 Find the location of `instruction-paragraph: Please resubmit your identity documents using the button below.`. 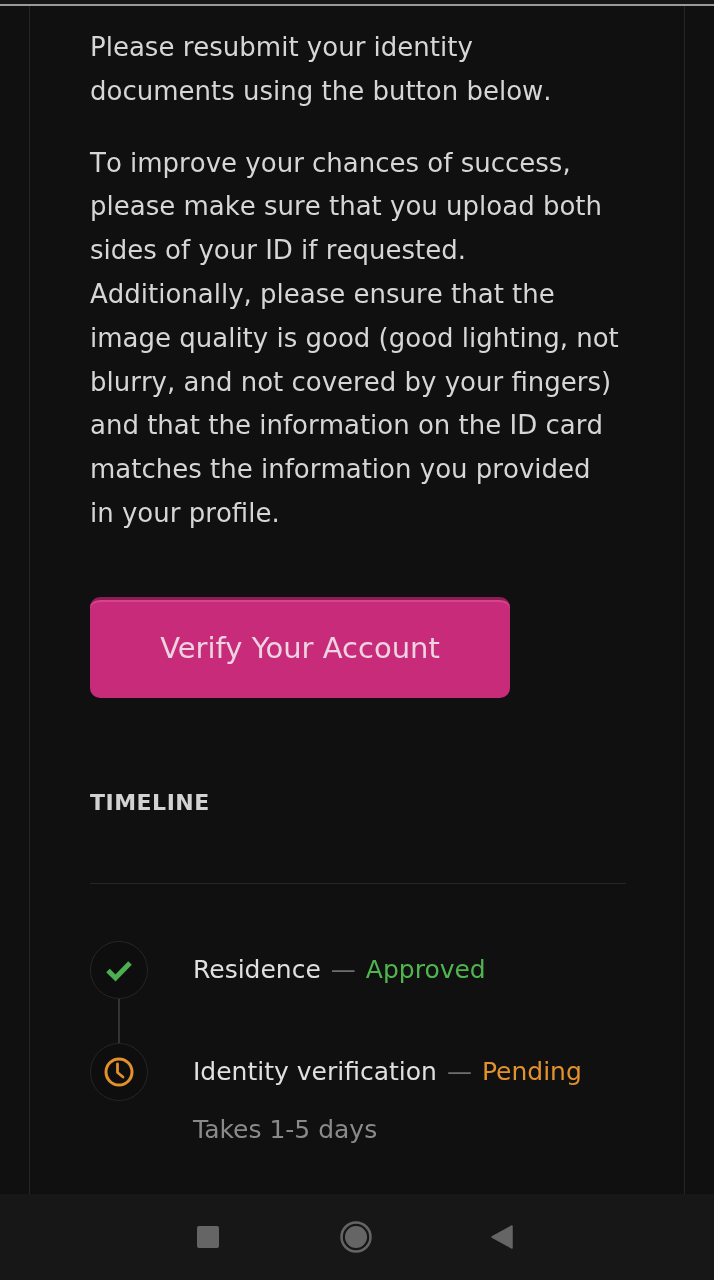

instruction-paragraph: Please resubmit your identity documents using the button below. is located at coordinates (321, 69).